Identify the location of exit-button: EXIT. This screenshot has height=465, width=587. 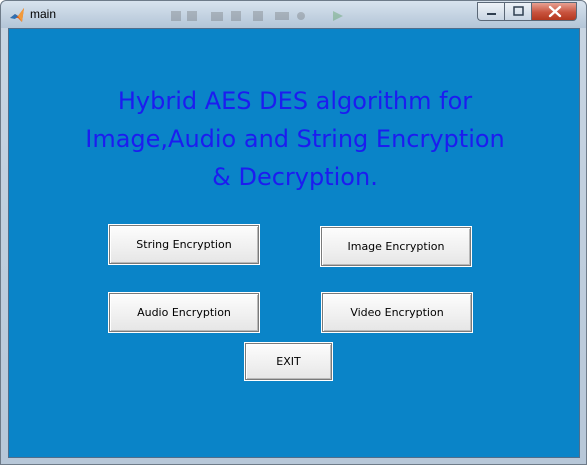
(288, 361).